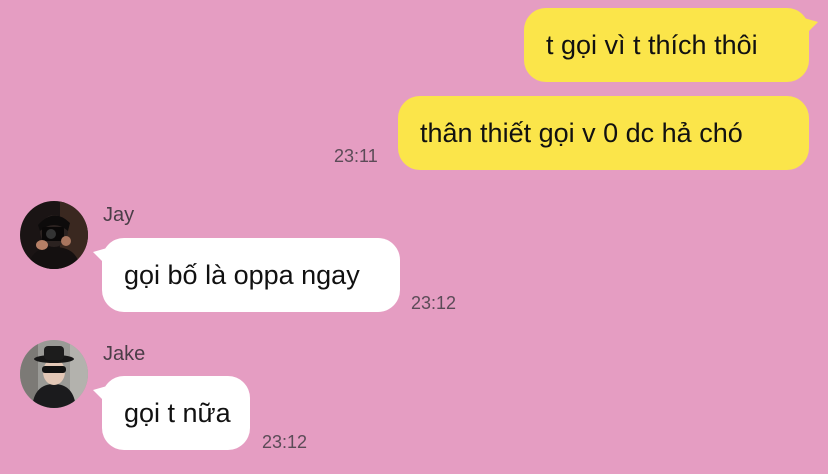  Describe the element at coordinates (356, 156) in the screenshot. I see `message-timestamp: 23:11` at that location.